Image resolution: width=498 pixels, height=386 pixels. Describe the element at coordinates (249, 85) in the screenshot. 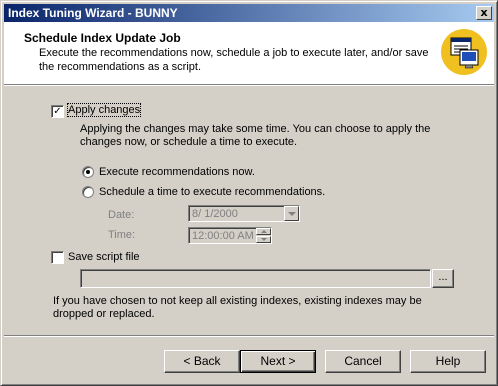

I see `header-divider` at that location.